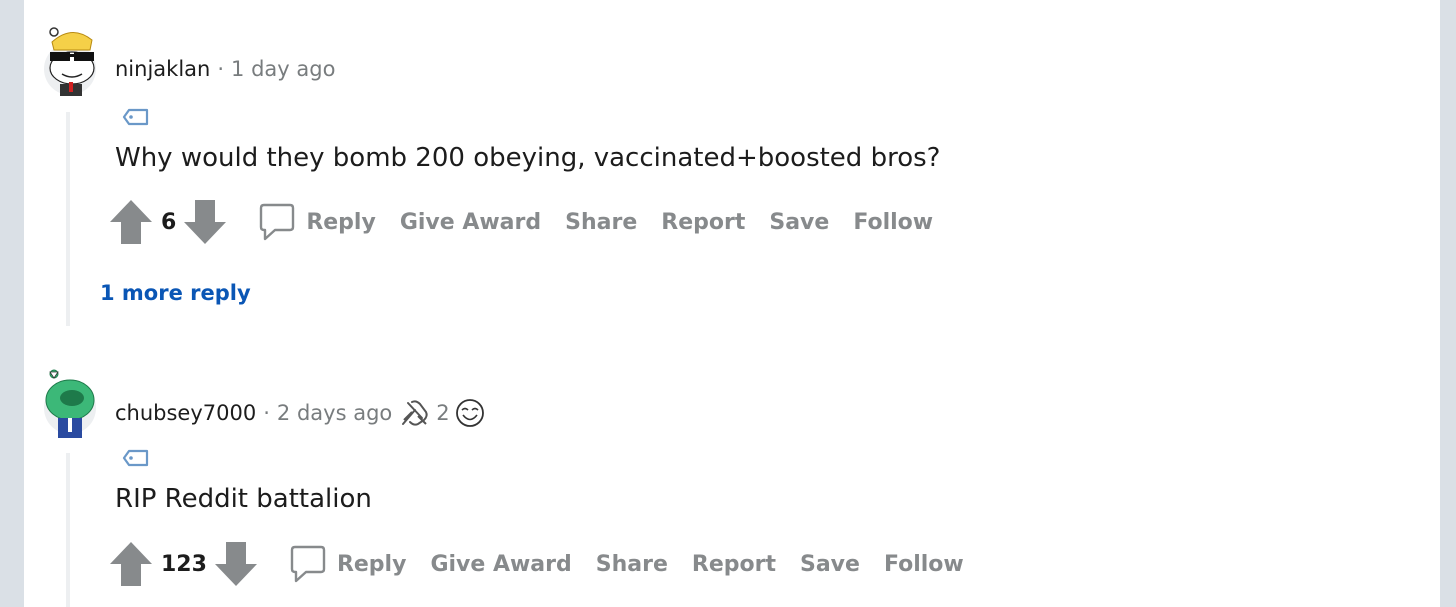  I want to click on award-count: 2, so click(443, 413).